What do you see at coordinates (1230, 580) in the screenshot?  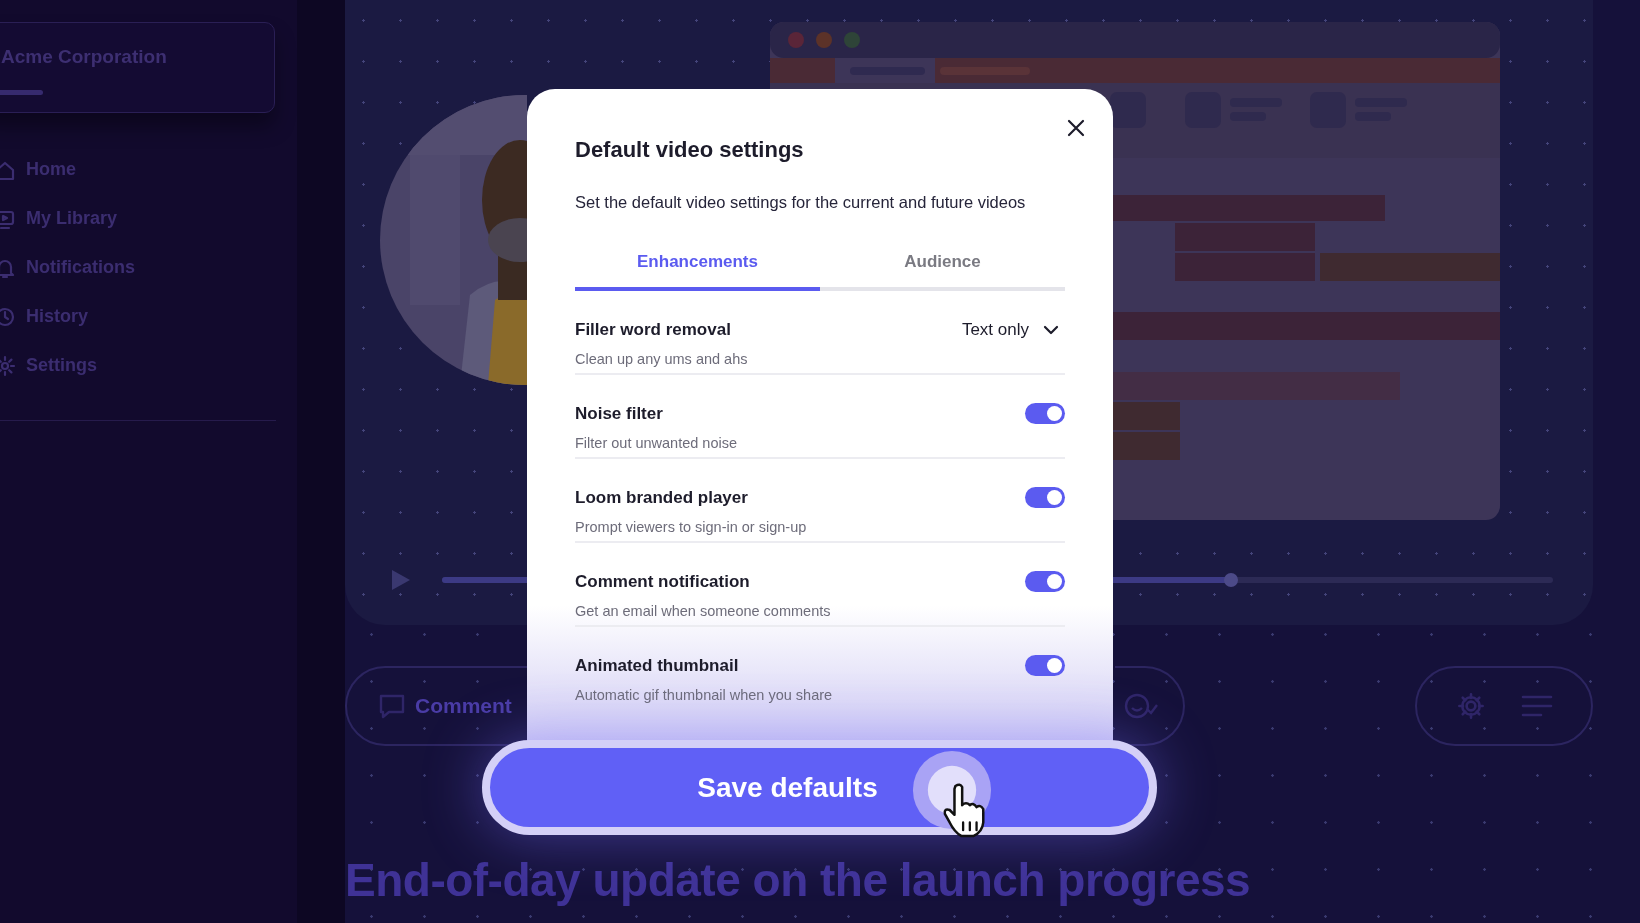 I see `progress-thumb` at bounding box center [1230, 580].